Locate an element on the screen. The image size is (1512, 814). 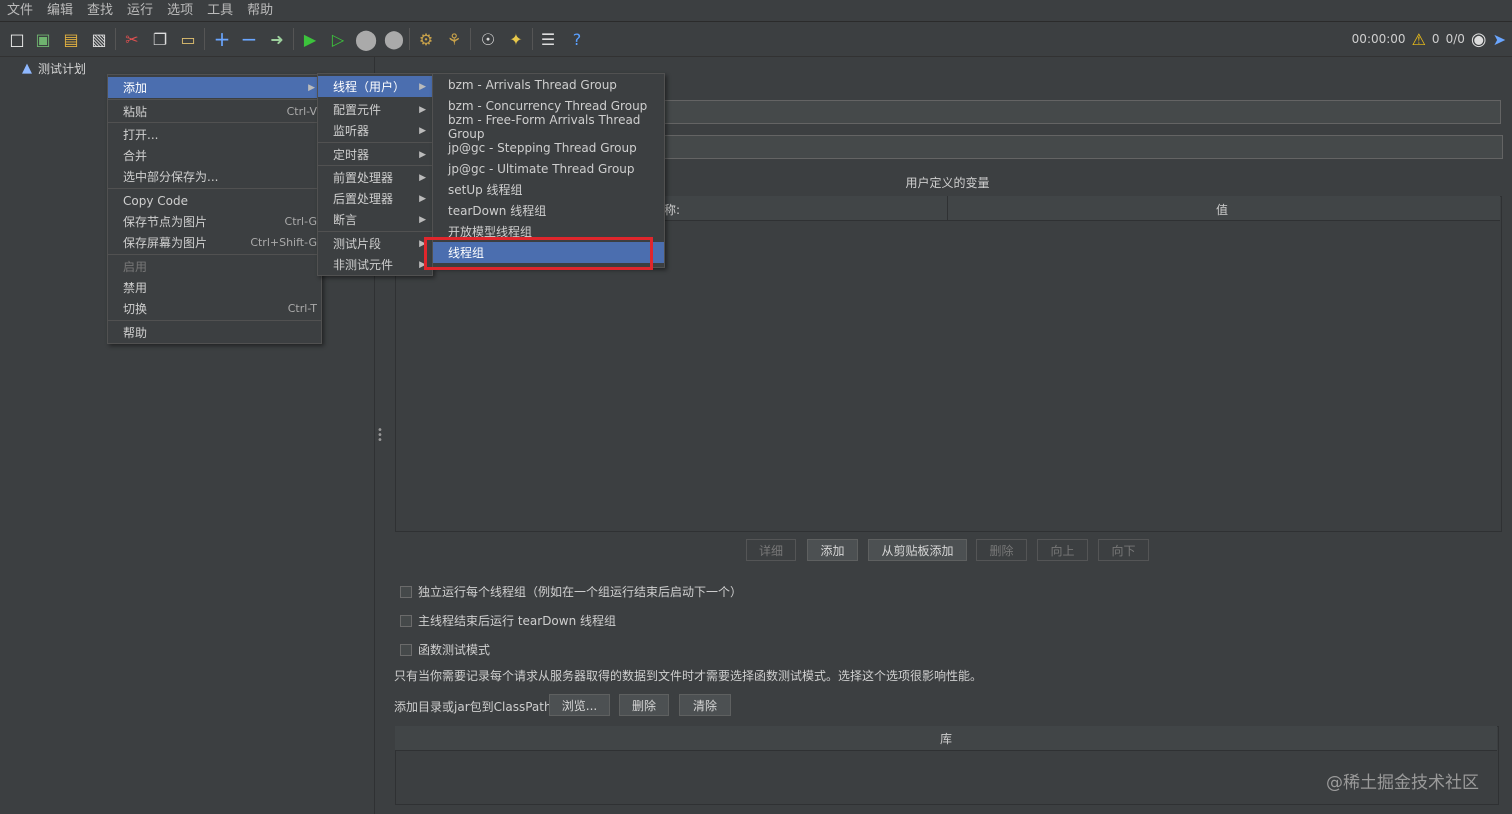
menu-run: 运行 is located at coordinates (140, 10).